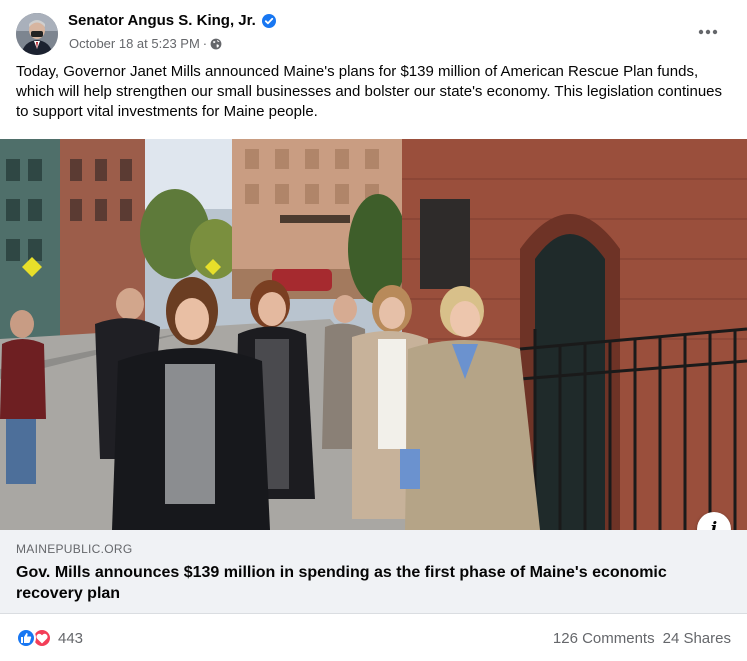  I want to click on more-options-button, so click(708, 32).